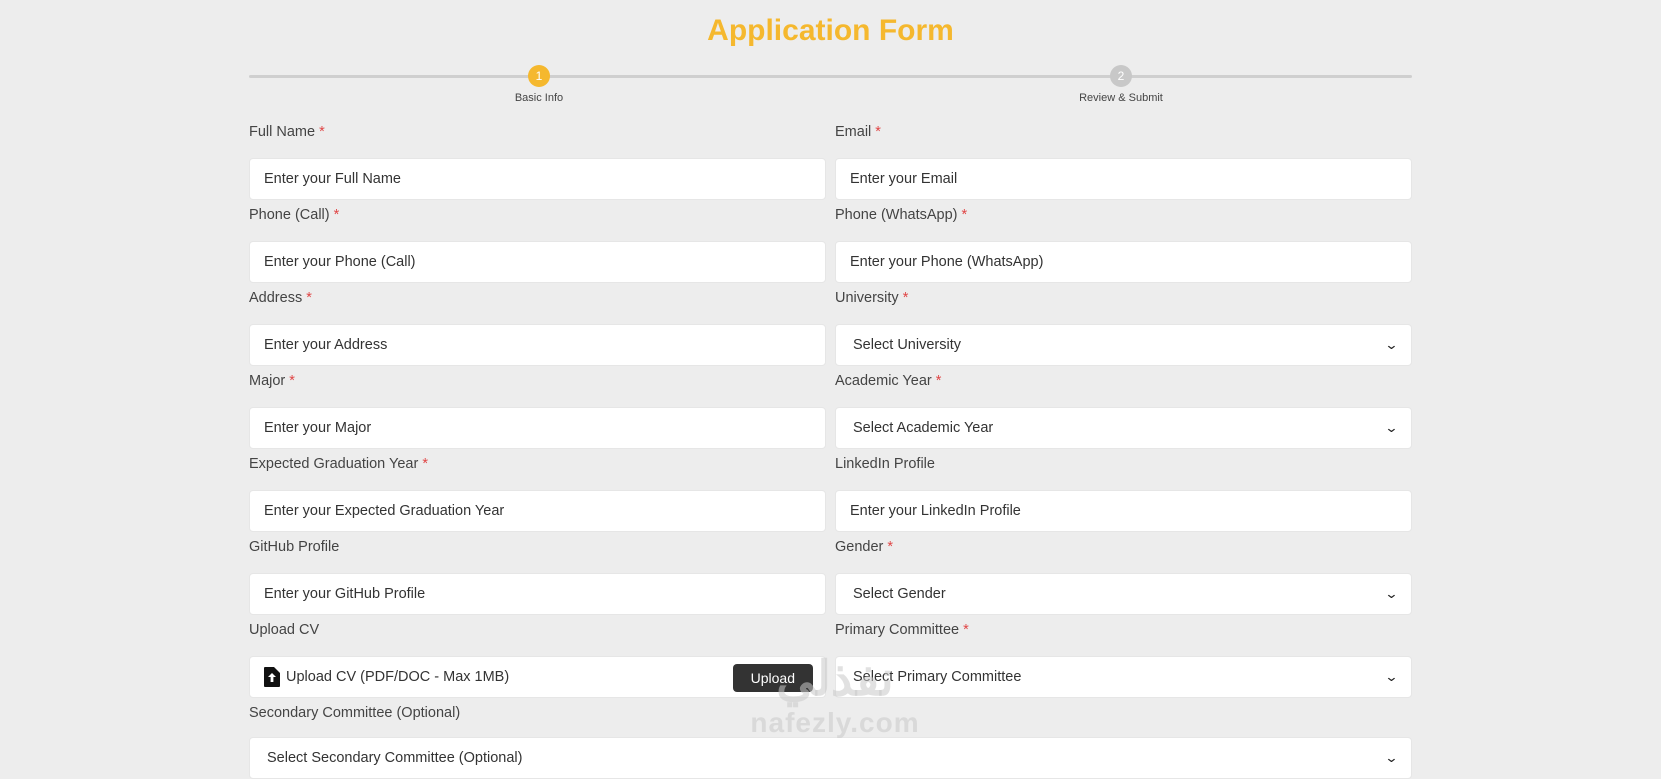 This screenshot has width=1661, height=779. I want to click on select-value: Select Secondary Committee (Optional), so click(395, 758).